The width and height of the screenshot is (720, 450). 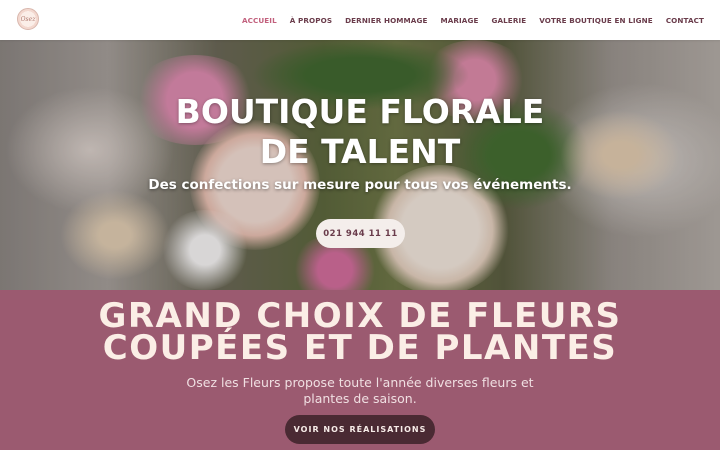 I want to click on nav-item-contact: CONTACT, so click(x=685, y=20).